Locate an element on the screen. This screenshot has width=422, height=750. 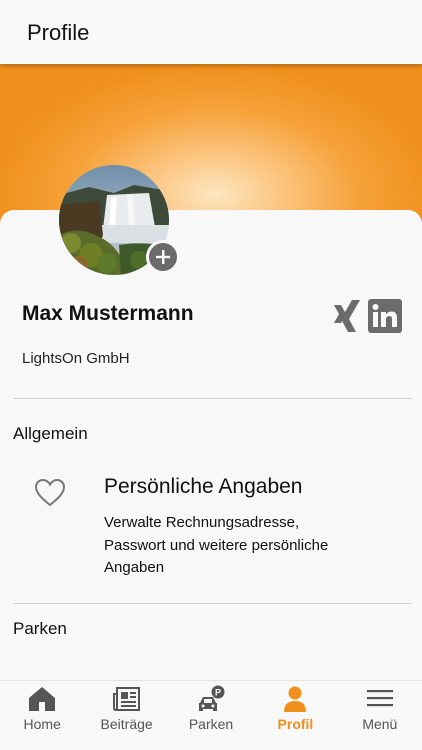
app-bar: Profile is located at coordinates (211, 32).